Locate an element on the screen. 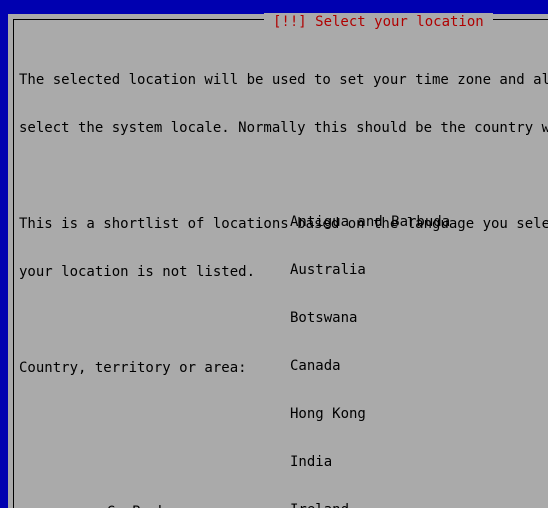  list-item: Australia is located at coordinates (367, 270).